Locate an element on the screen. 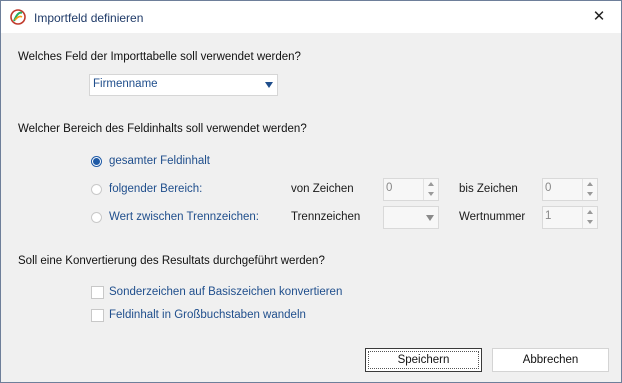 The height and width of the screenshot is (383, 622). save-button-label: Speichern is located at coordinates (423, 360).